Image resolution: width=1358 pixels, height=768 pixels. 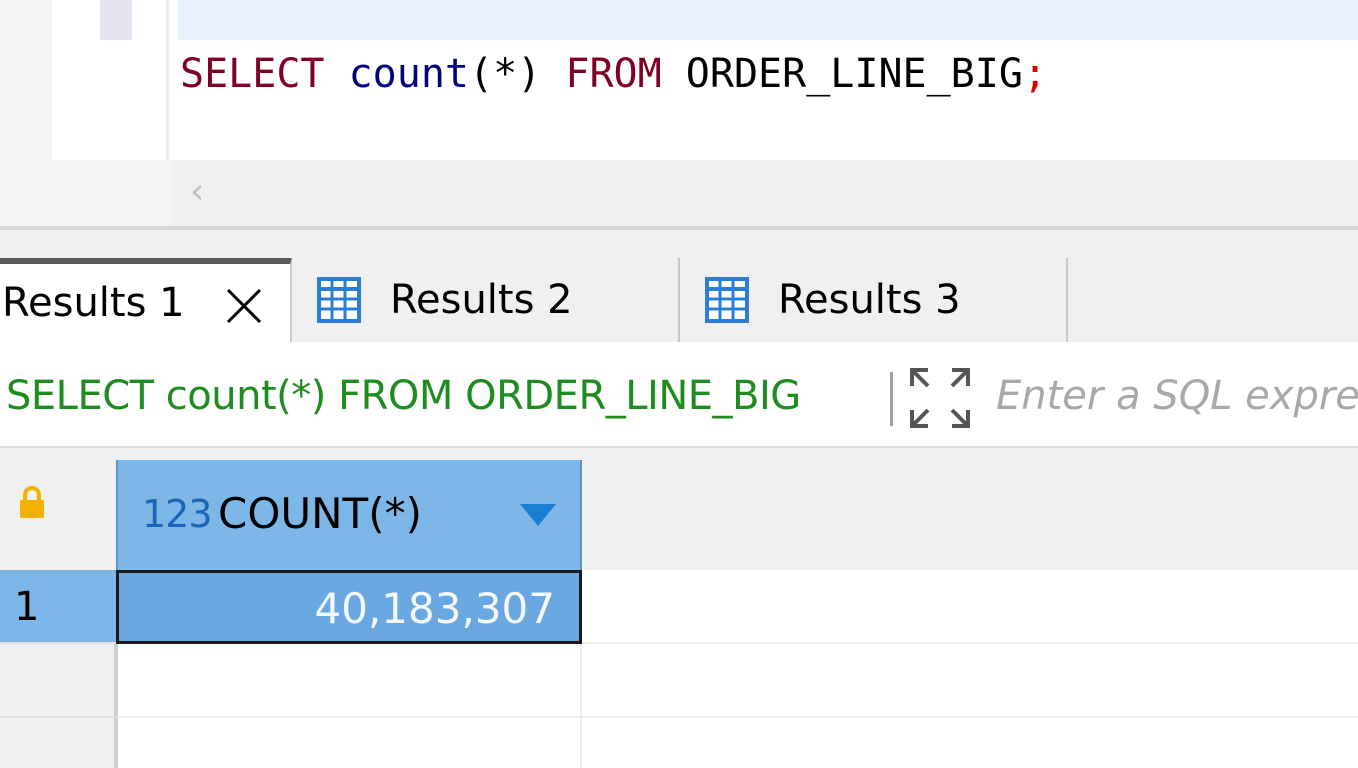 I want to click on table-cell-selected: 40,183,307, so click(x=349, y=607).